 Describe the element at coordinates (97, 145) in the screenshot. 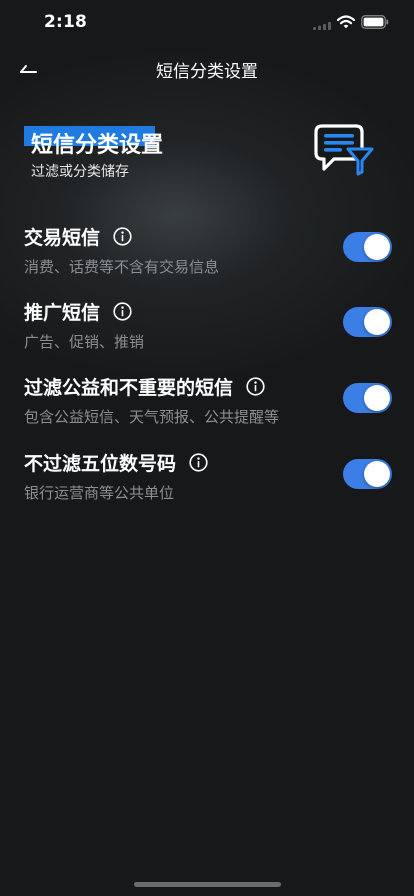

I see `hero-title: 短信分类设置` at that location.